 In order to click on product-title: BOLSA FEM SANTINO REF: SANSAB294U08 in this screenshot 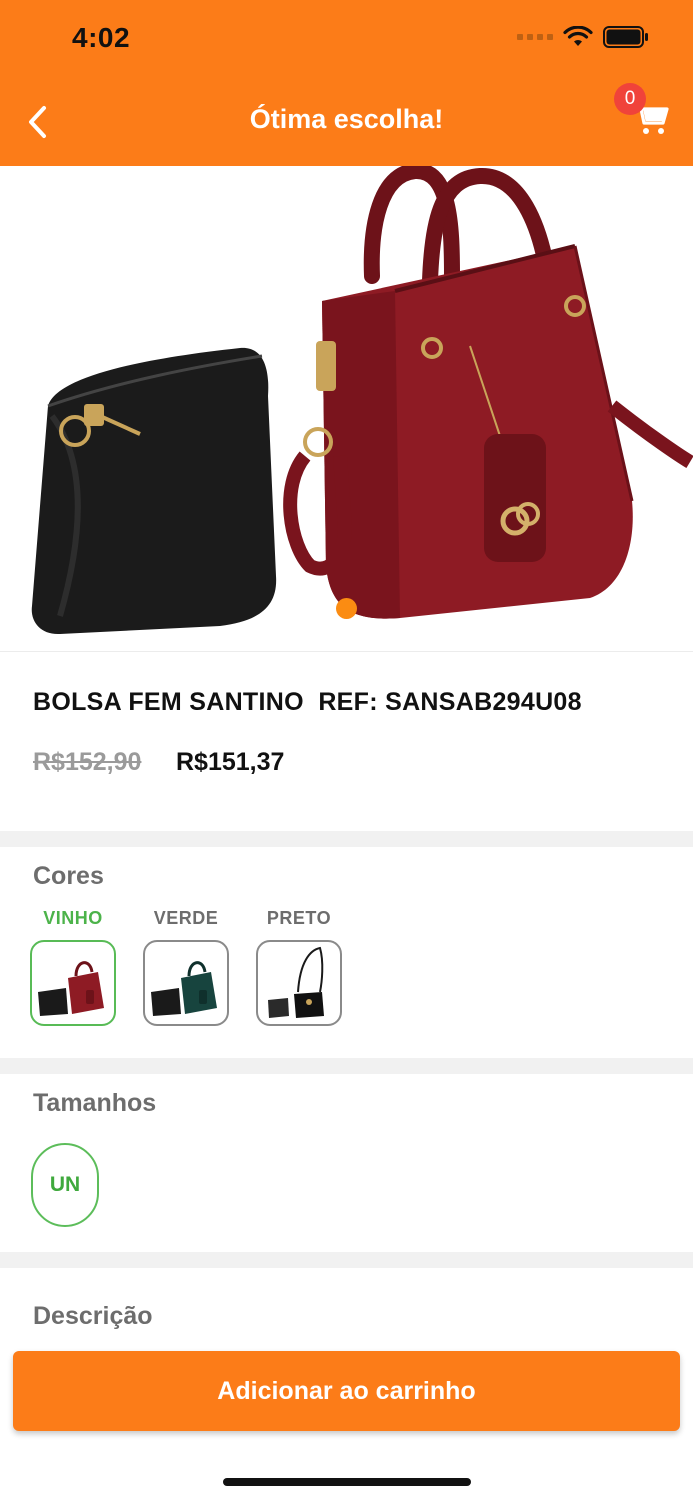, I will do `click(307, 702)`.